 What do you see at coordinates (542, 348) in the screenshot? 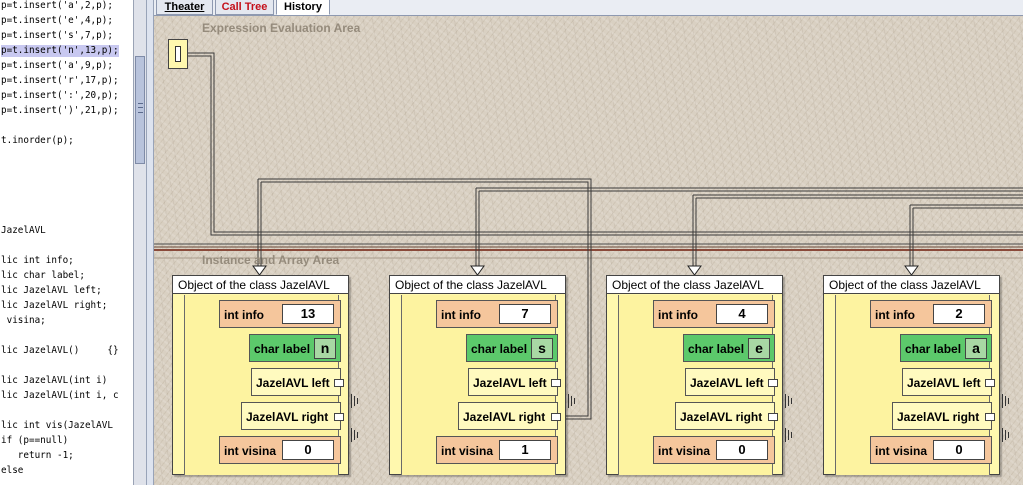
I see `field-value: s` at bounding box center [542, 348].